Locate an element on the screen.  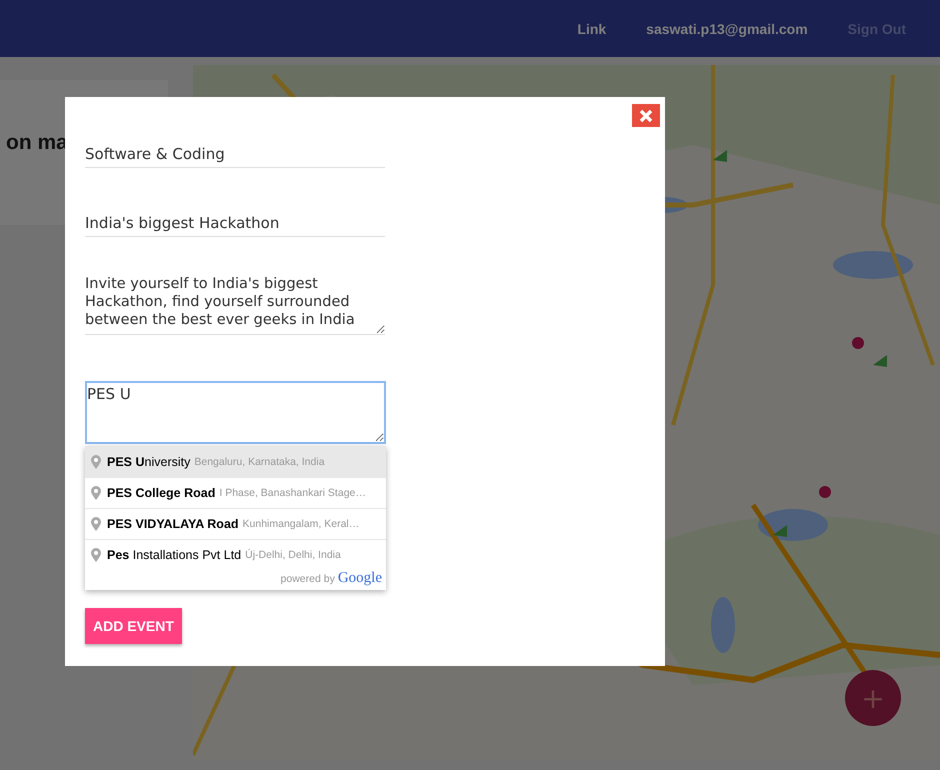
place-name: PES University is located at coordinates (148, 462).